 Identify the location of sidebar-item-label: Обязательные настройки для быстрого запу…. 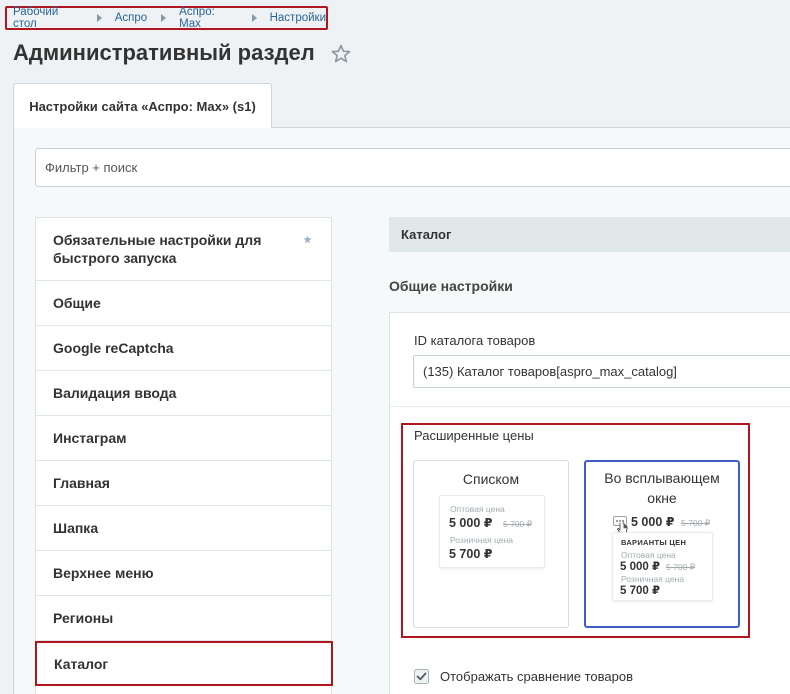
(157, 249).